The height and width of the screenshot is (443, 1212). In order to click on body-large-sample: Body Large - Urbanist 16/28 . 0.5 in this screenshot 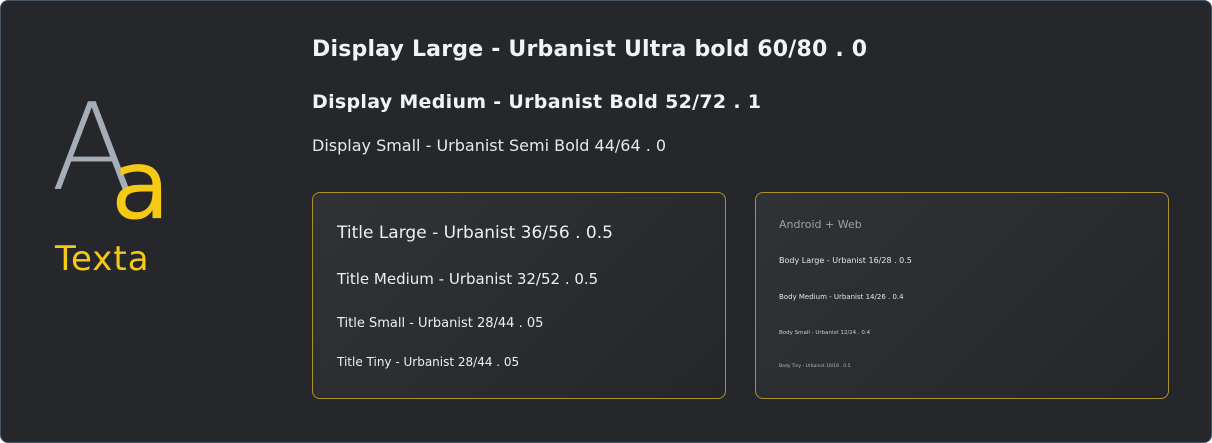, I will do `click(845, 260)`.